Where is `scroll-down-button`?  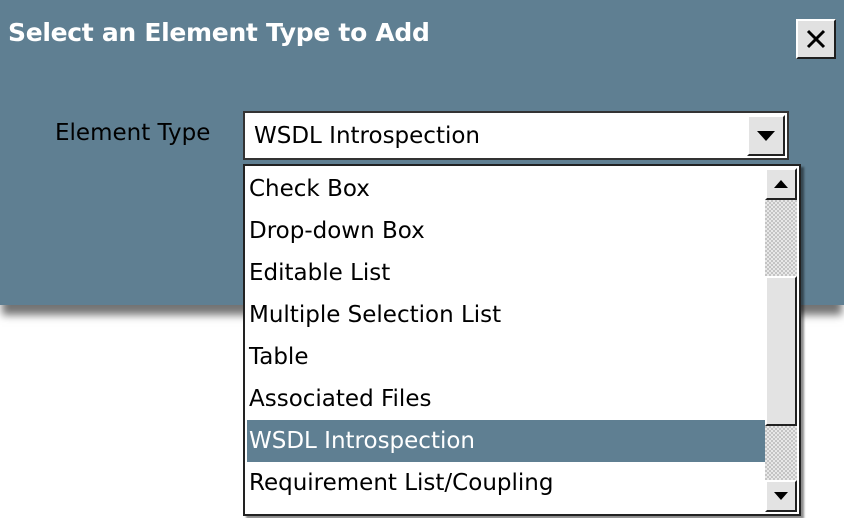 scroll-down-button is located at coordinates (781, 496).